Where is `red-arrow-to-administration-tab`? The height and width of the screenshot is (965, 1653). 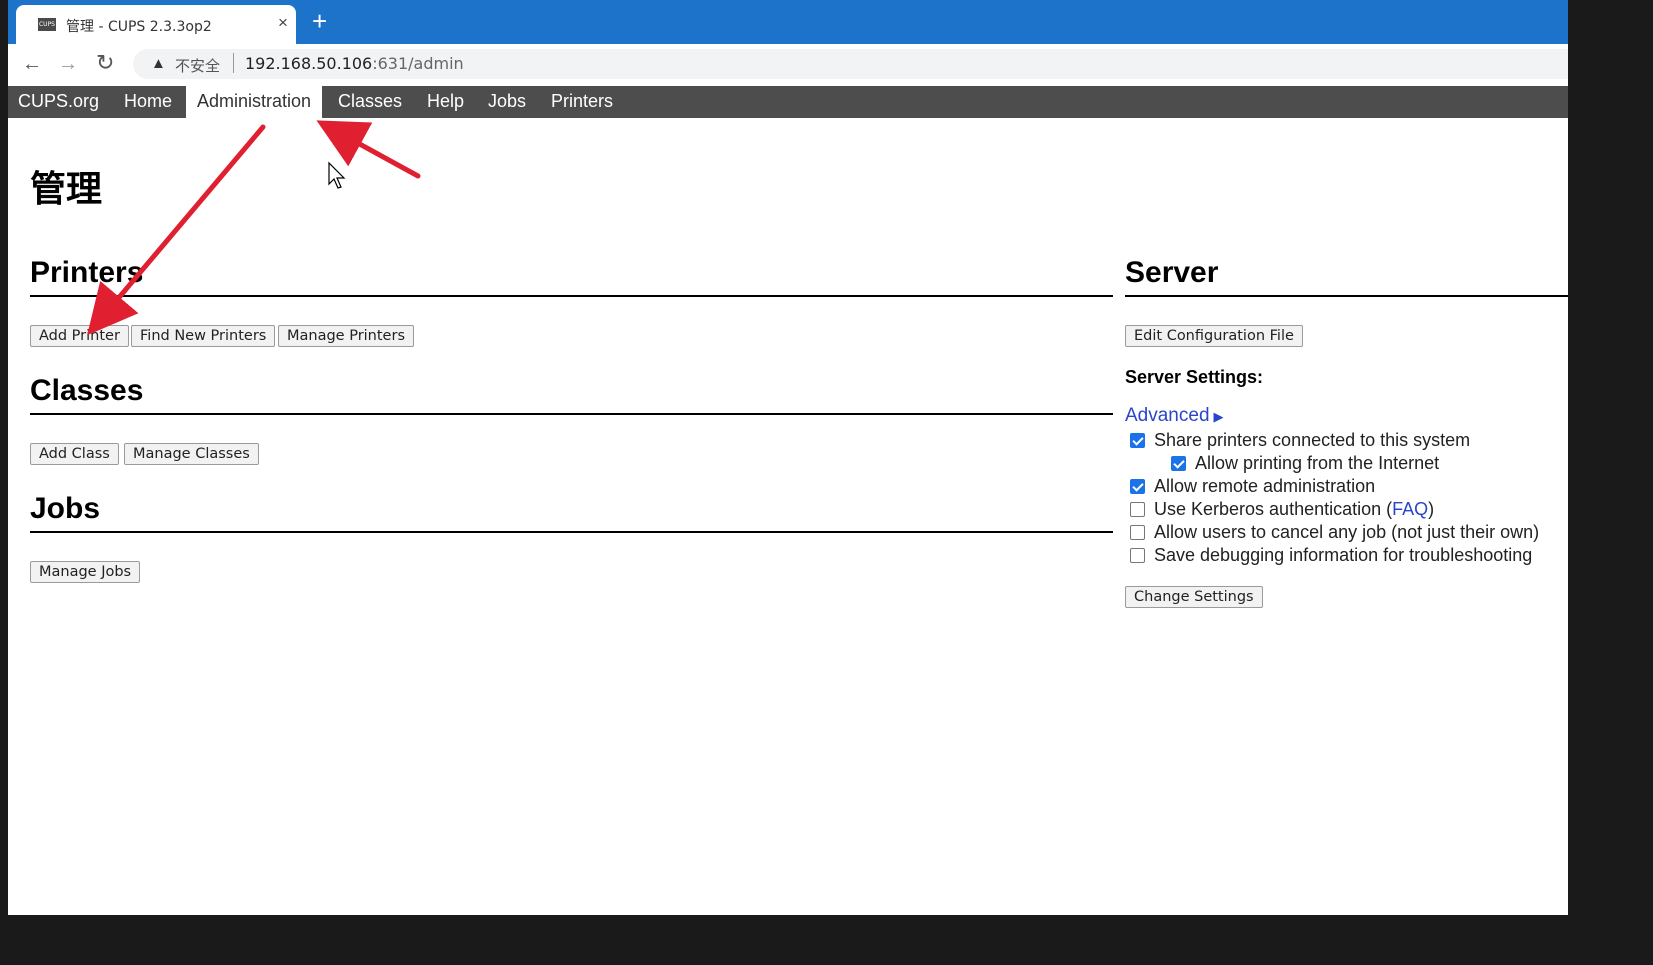 red-arrow-to-administration-tab is located at coordinates (368, 149).